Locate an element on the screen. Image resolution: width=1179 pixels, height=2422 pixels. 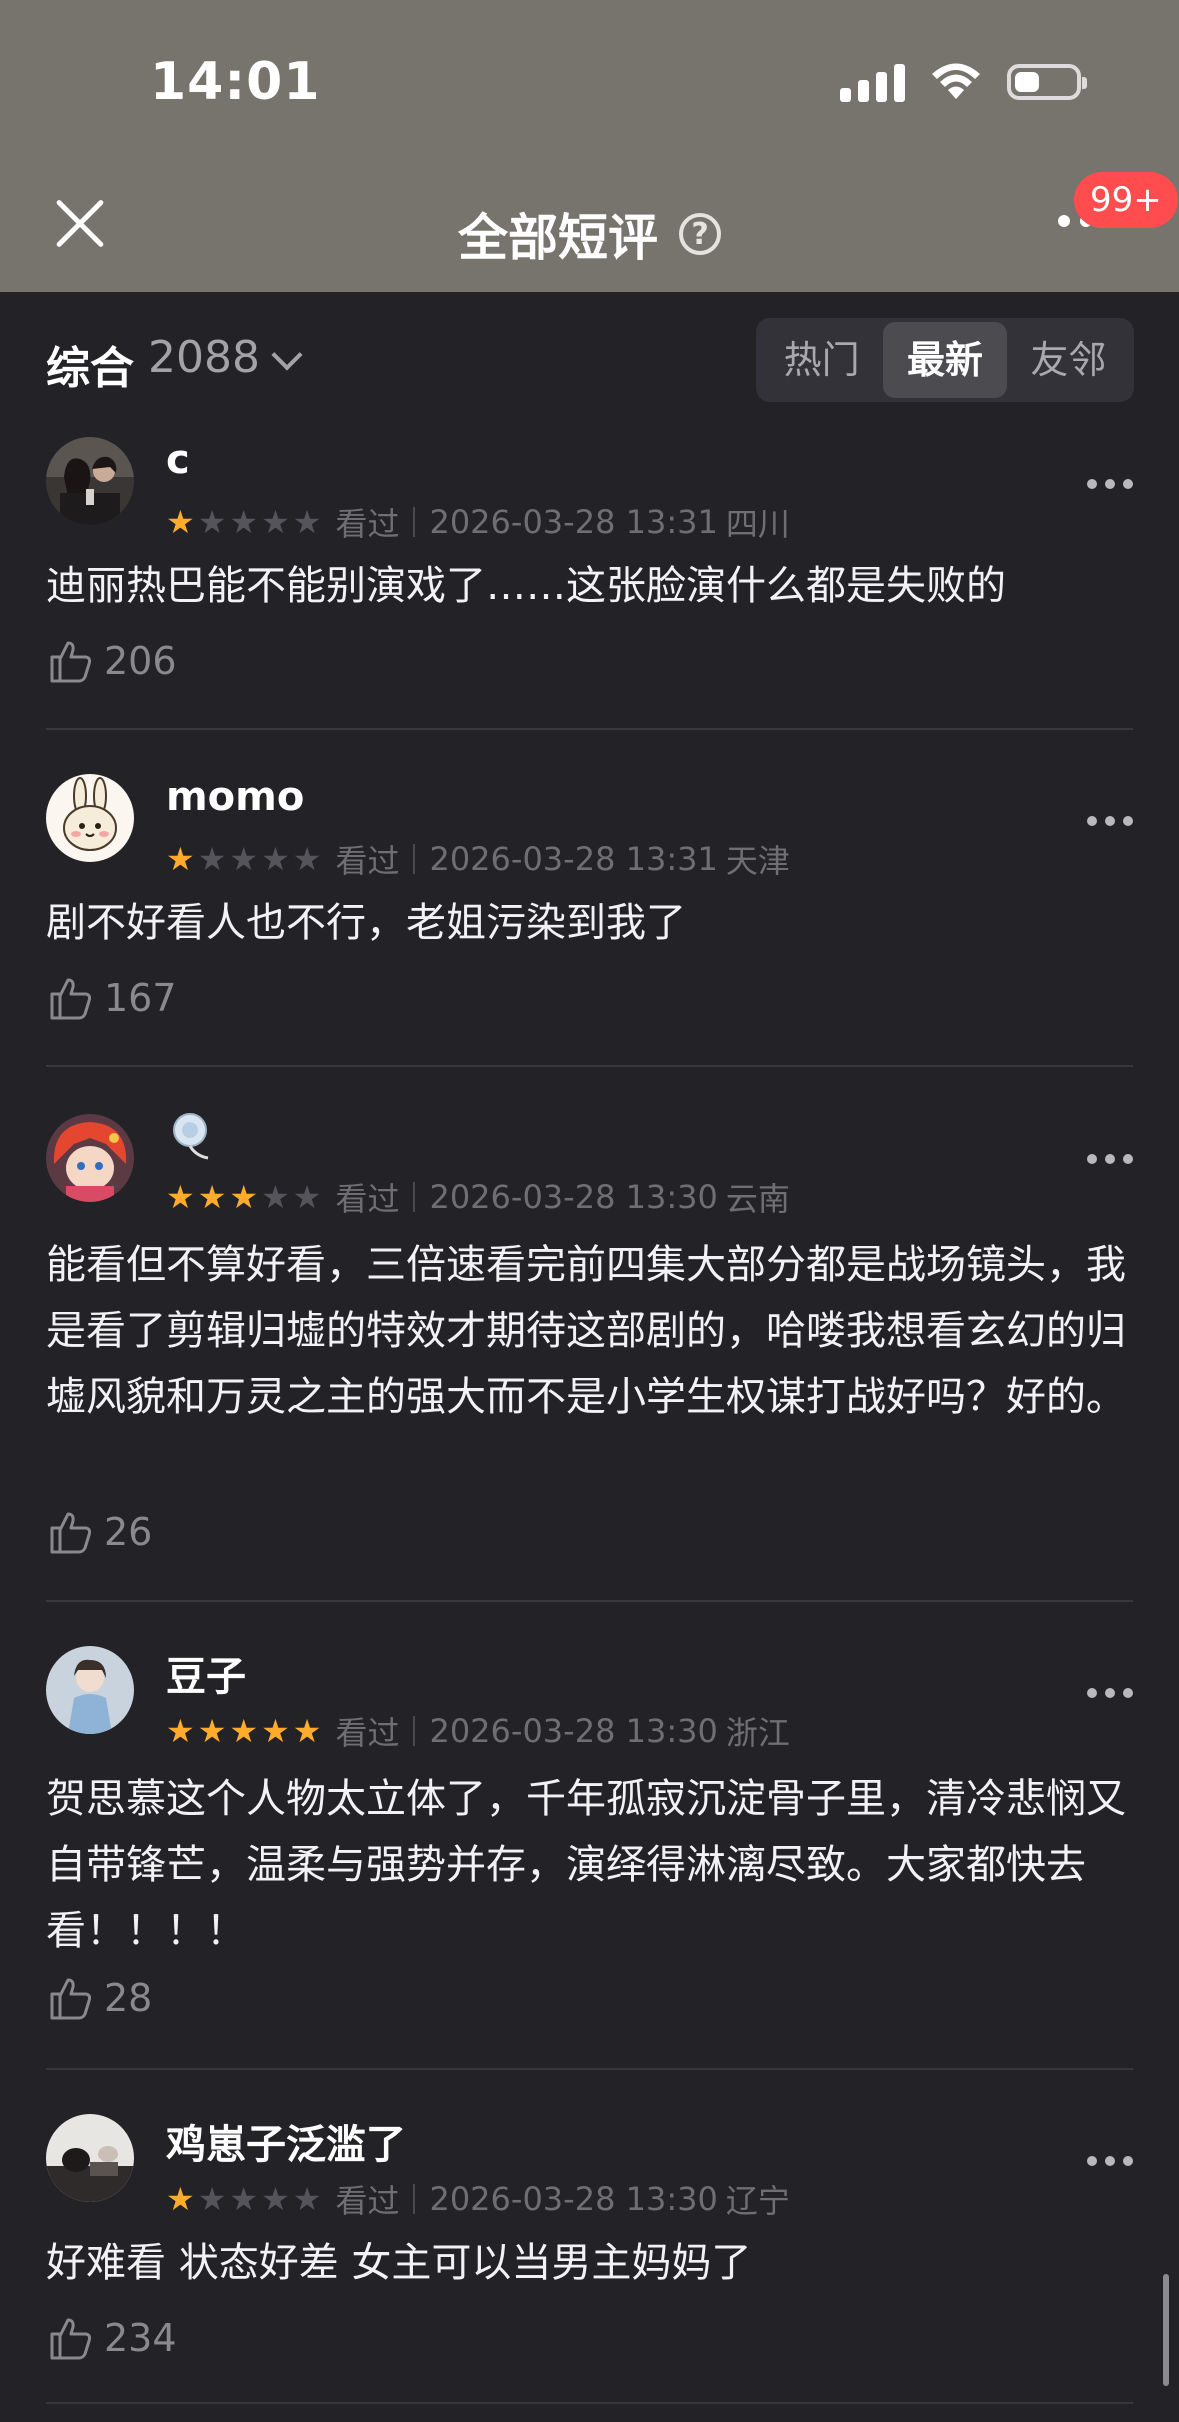
tab-friends: 友邻 is located at coordinates (1068, 360).